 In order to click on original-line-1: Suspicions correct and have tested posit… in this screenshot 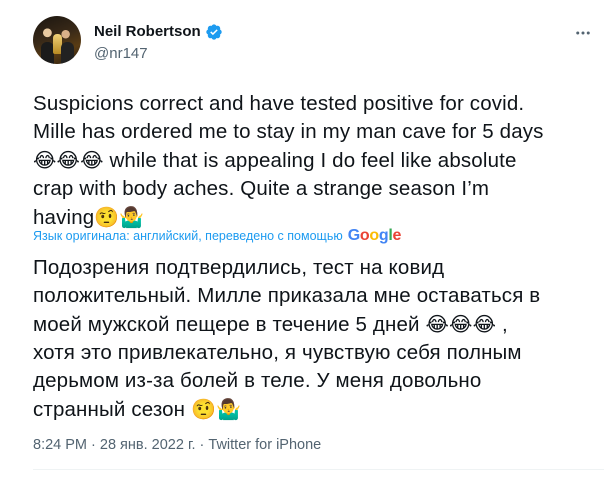, I will do `click(279, 103)`.